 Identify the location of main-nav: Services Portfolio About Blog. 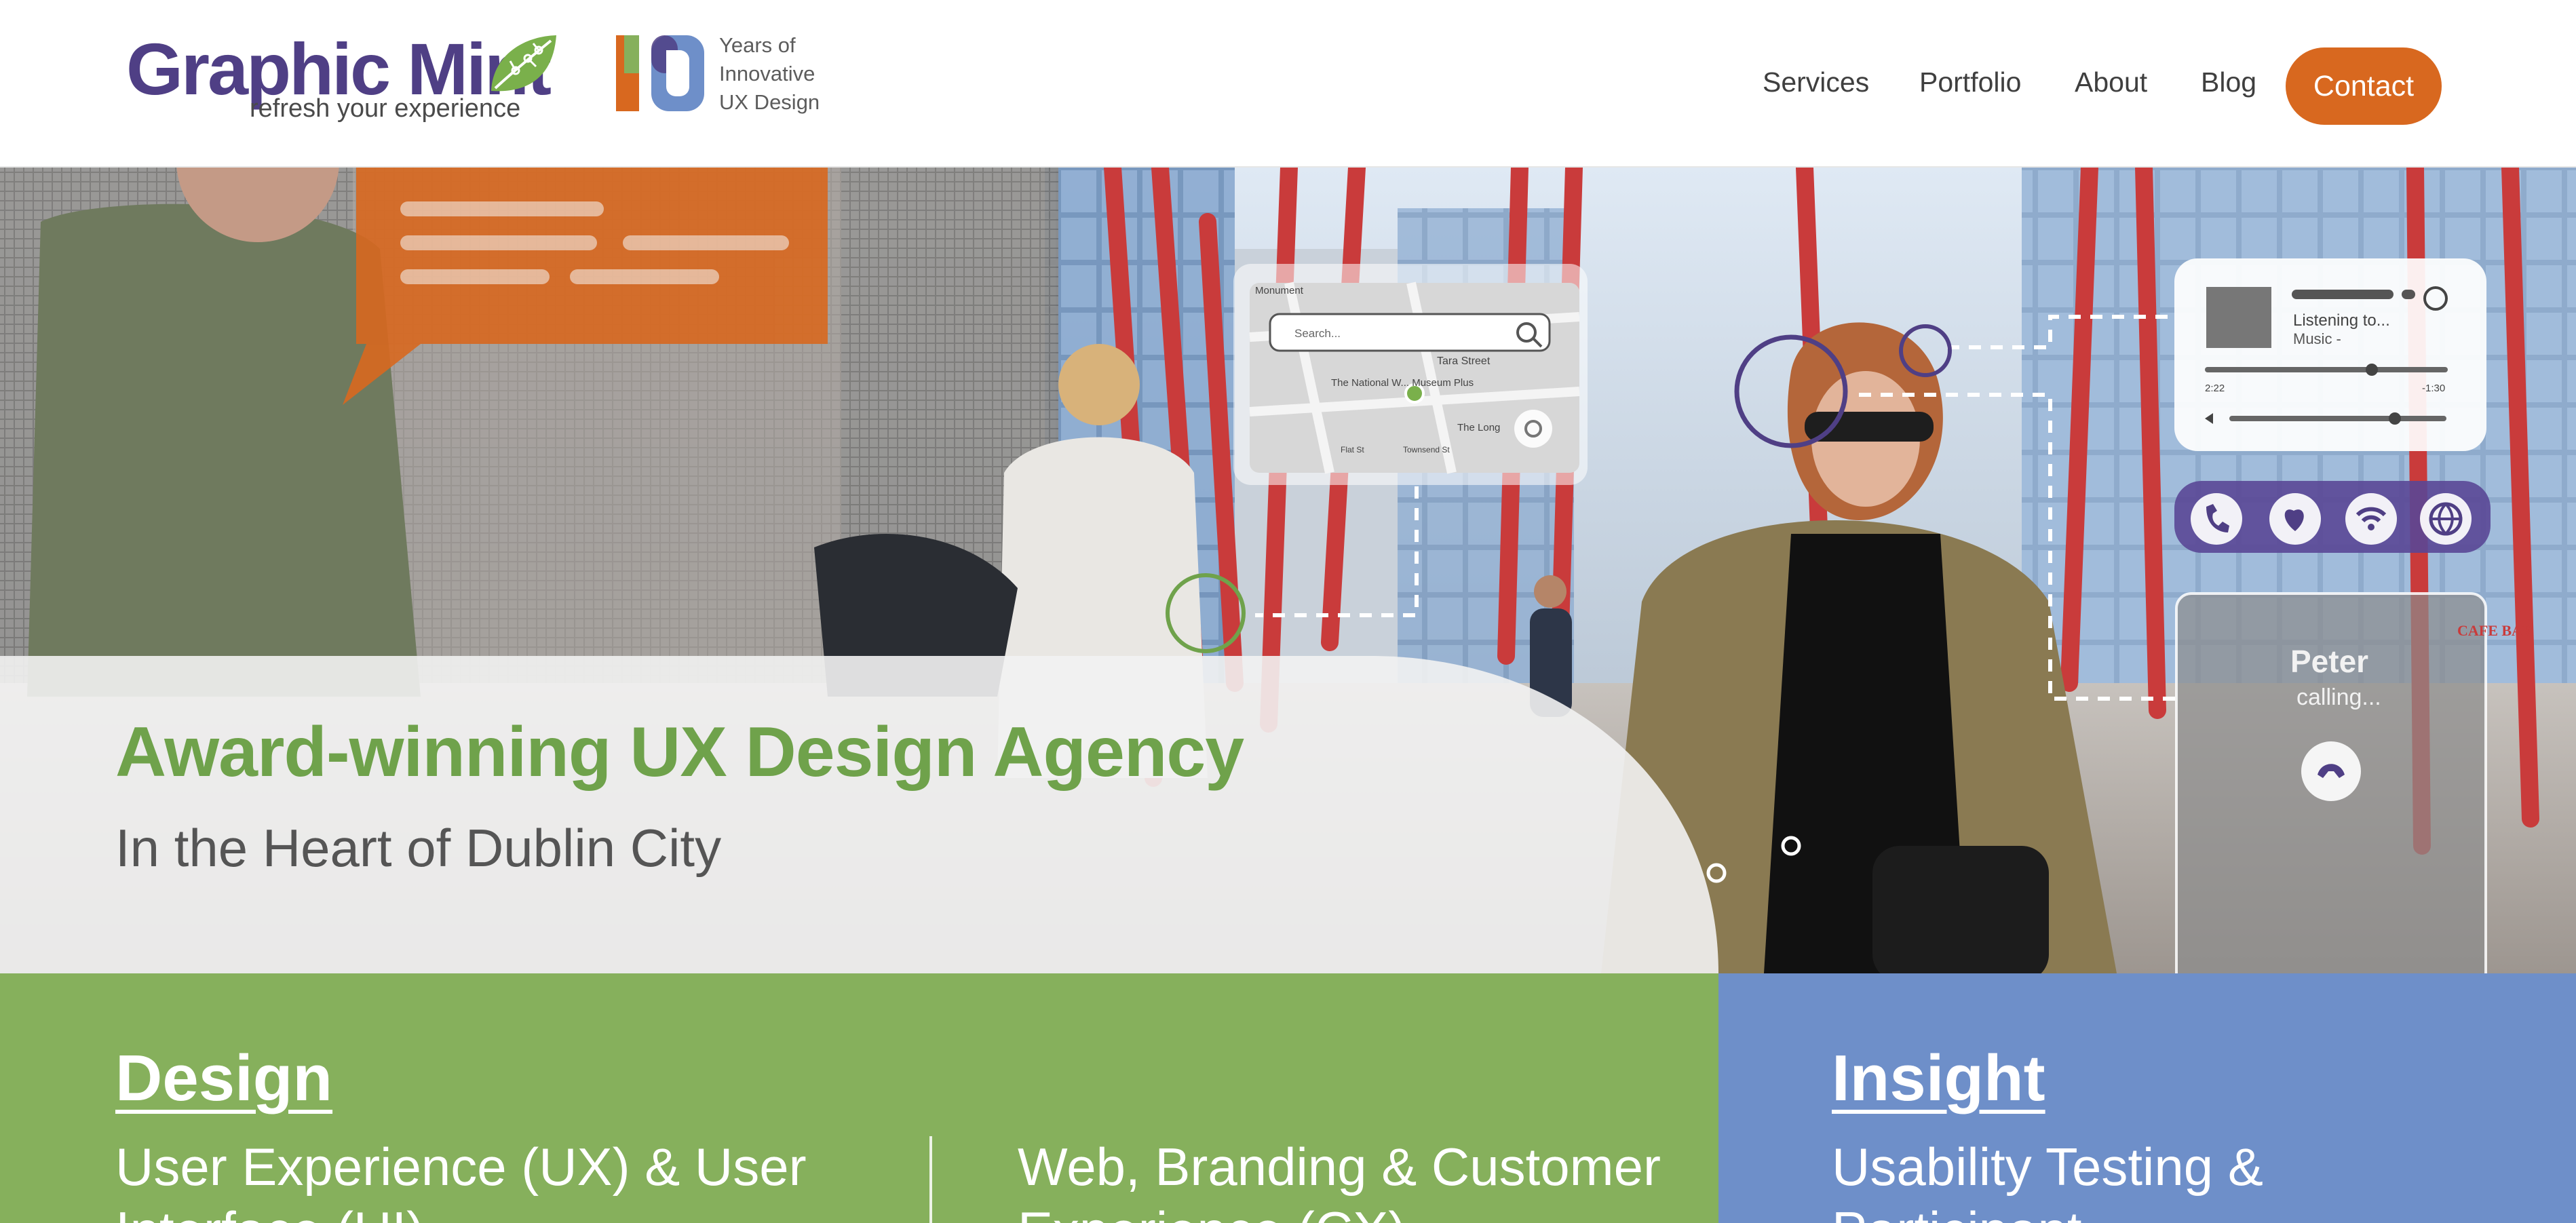
(1288, 86).